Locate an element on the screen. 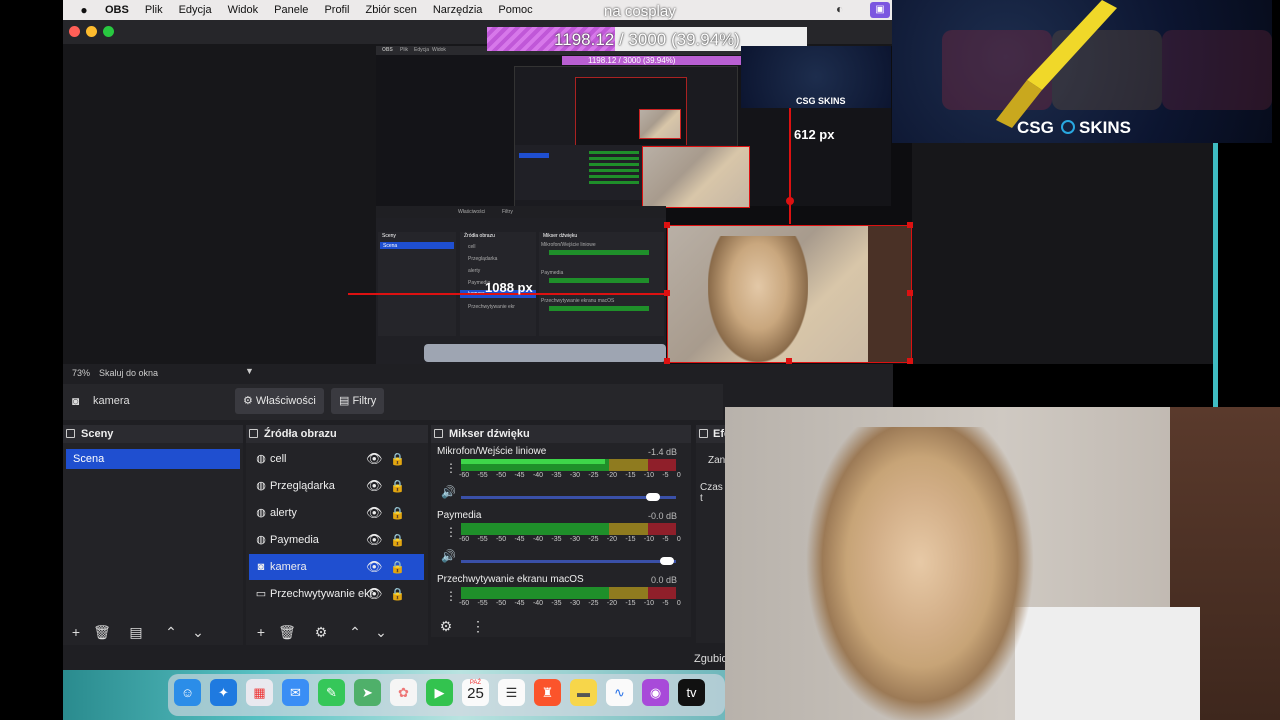 This screenshot has width=1280, height=720. filters-button: ▤ Filtry is located at coordinates (358, 401).